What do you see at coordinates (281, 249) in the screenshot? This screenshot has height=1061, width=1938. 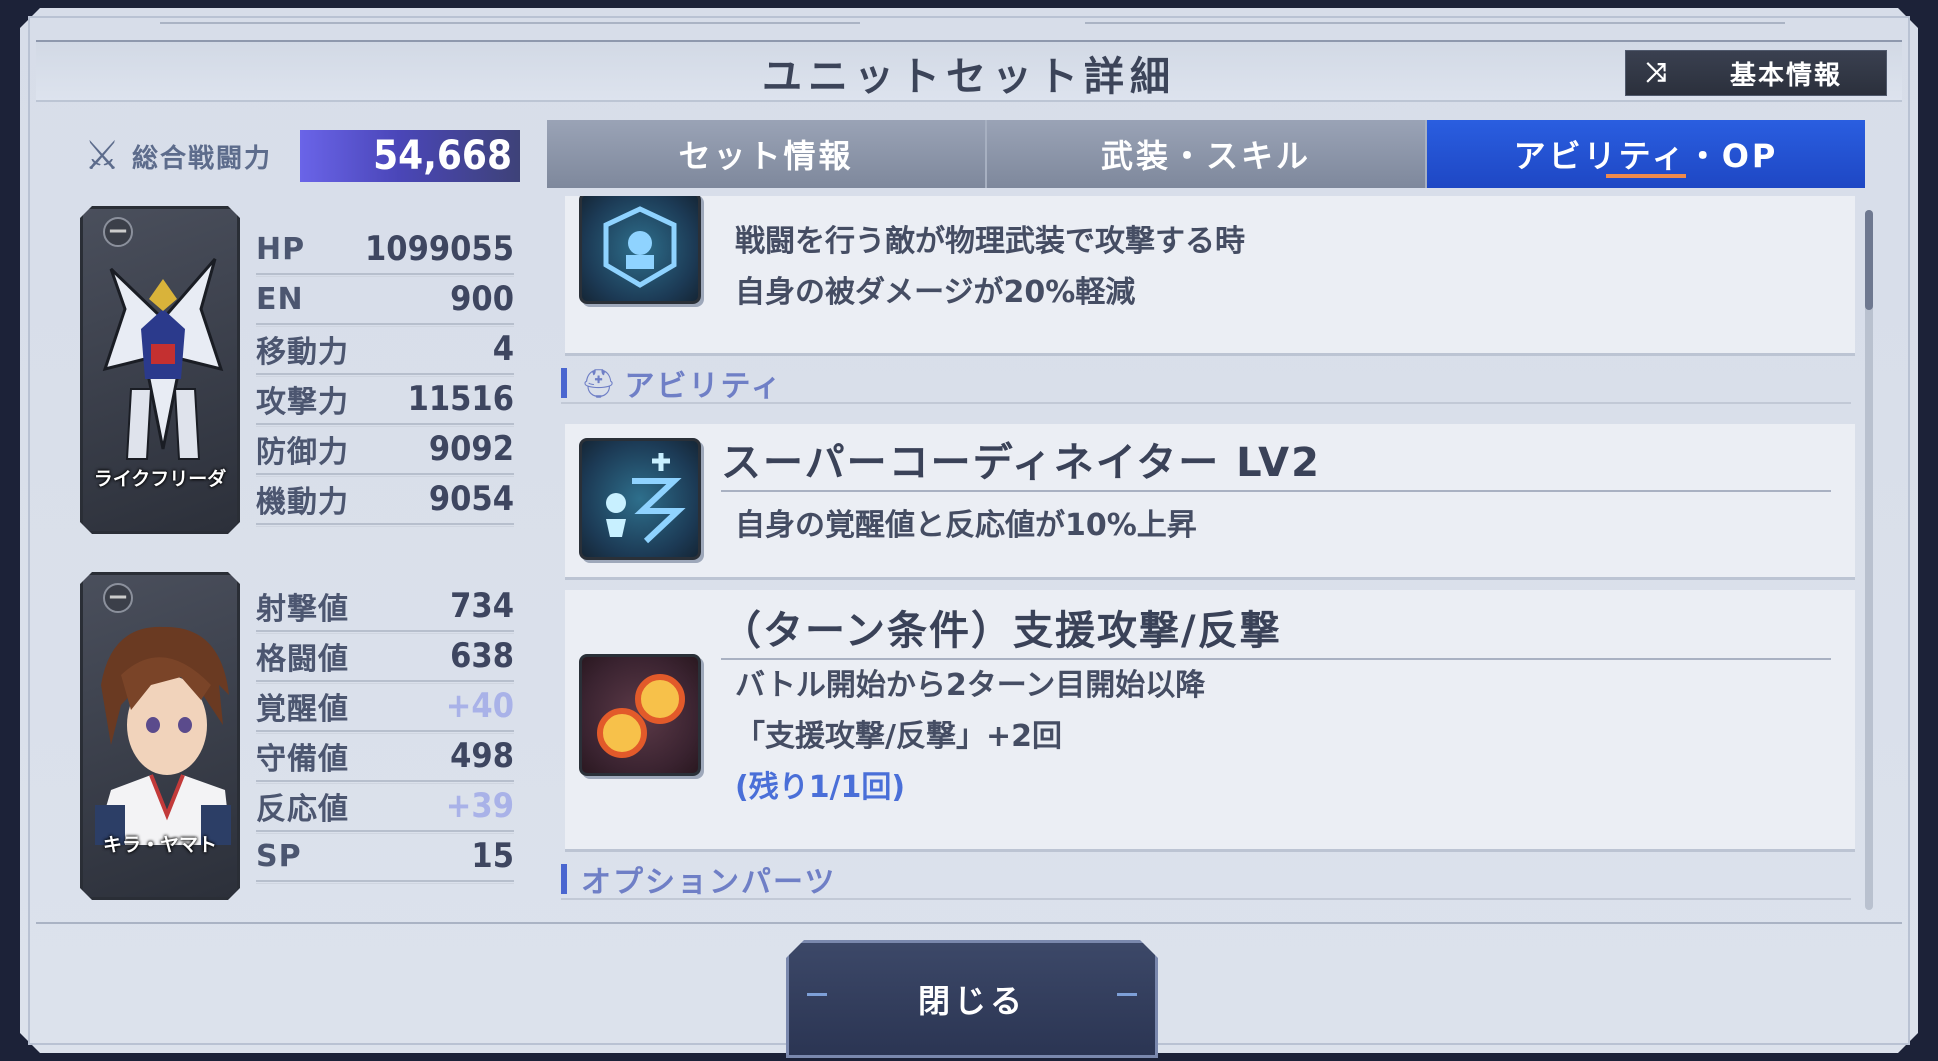 I see `stat-label: HP` at bounding box center [281, 249].